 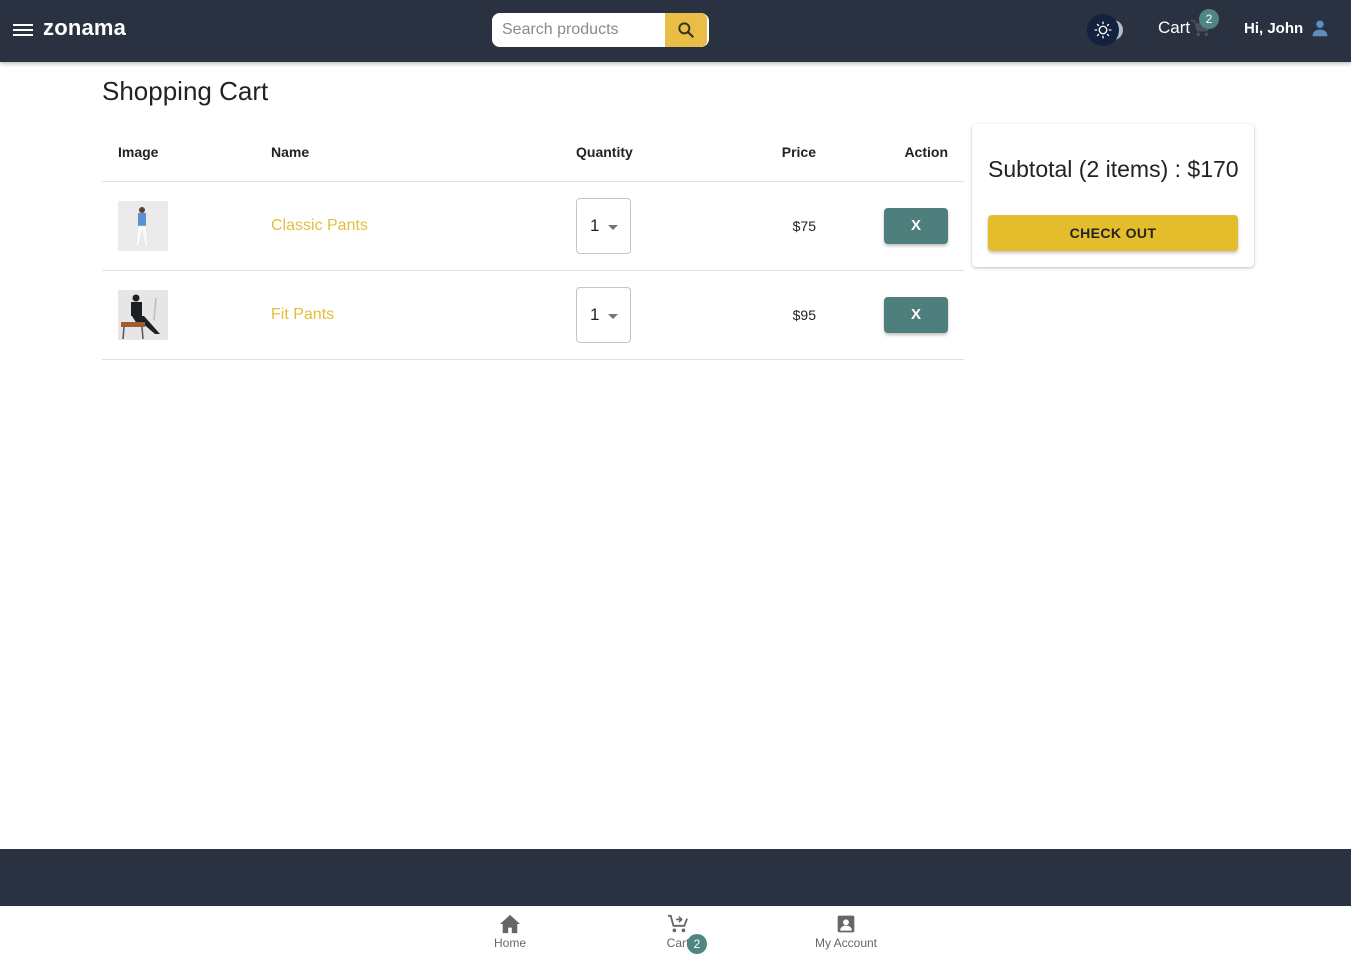 What do you see at coordinates (678, 934) in the screenshot?
I see `bottom-nav-cart: Cart 2` at bounding box center [678, 934].